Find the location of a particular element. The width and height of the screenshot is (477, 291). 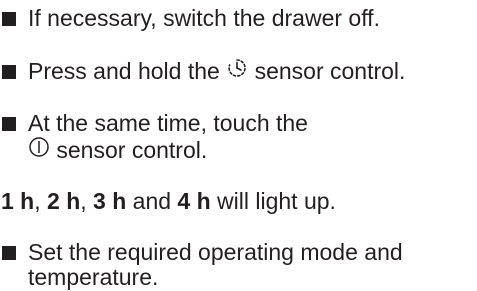

power-icon is located at coordinates (39, 150).